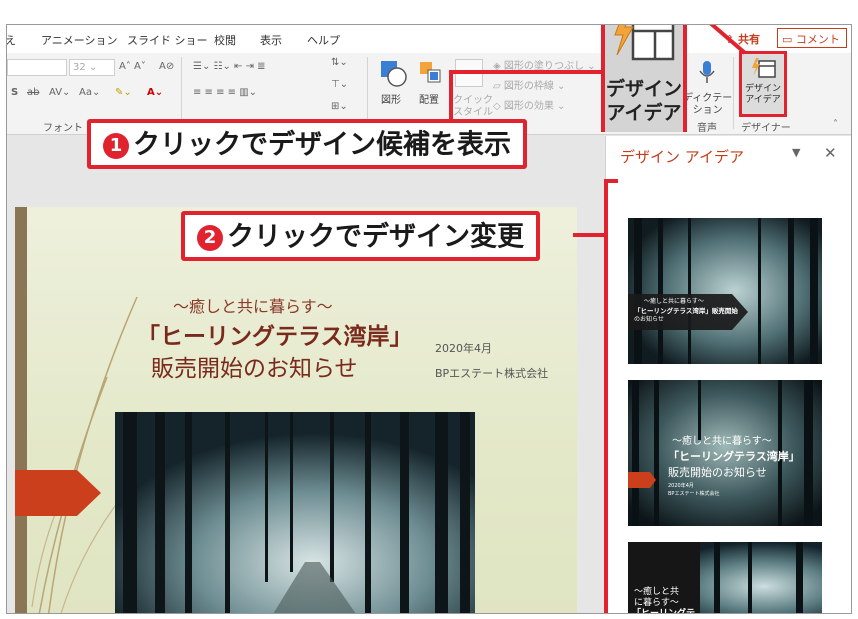 This screenshot has height=619, width=858. Describe the element at coordinates (725, 291) in the screenshot. I see `design-thumb-1: 〜癒しと共に暮らす〜 「ヒーリングテラス湾岸」販売開始 のお知らせ` at that location.